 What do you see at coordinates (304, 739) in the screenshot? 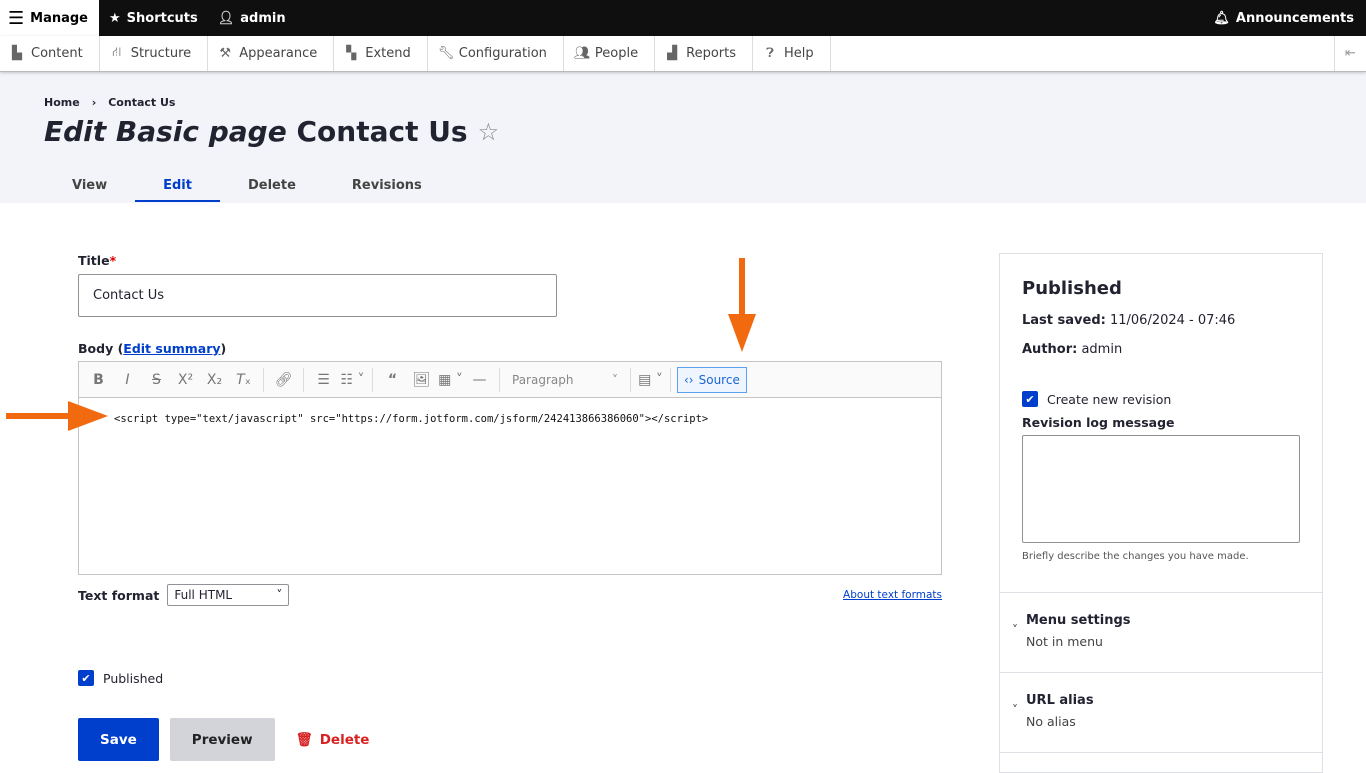
I see `trash-icon: 🗑︎` at bounding box center [304, 739].